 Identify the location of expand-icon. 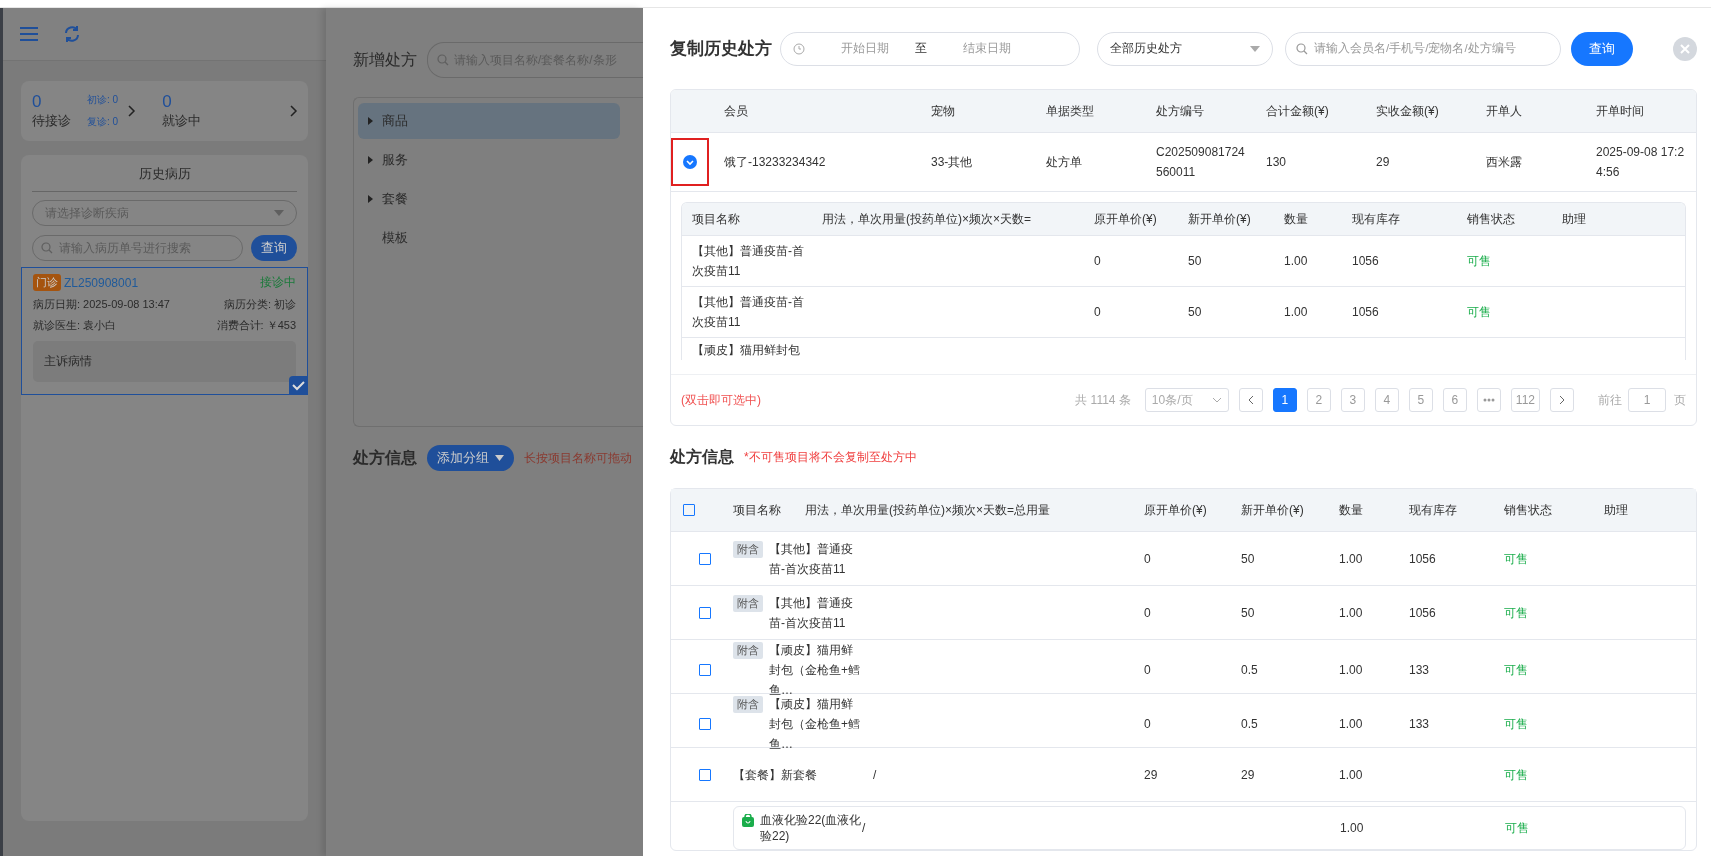
(689, 162).